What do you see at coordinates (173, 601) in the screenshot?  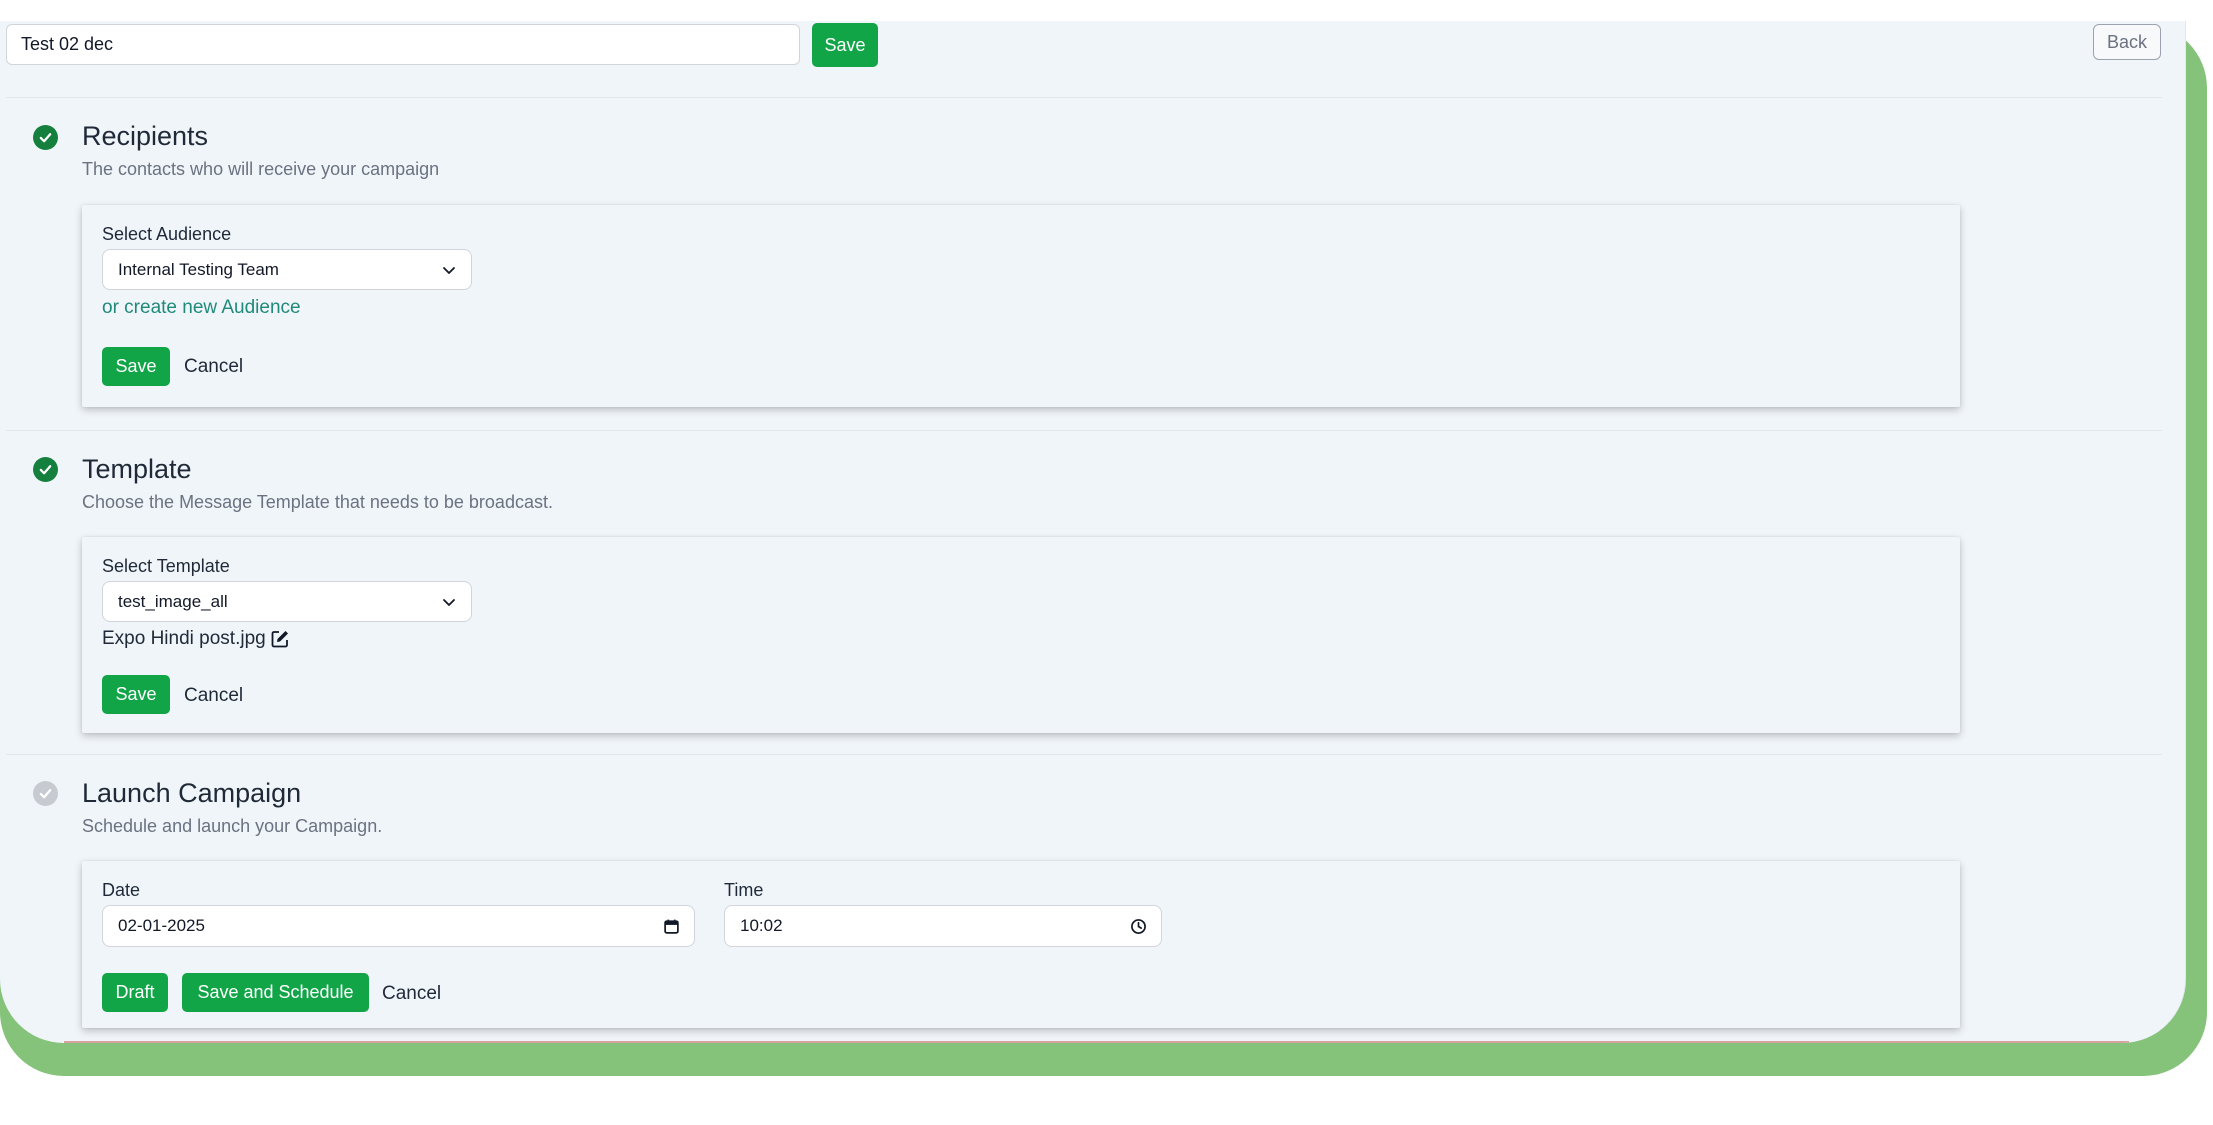 I see `template-select-value: test_image_all` at bounding box center [173, 601].